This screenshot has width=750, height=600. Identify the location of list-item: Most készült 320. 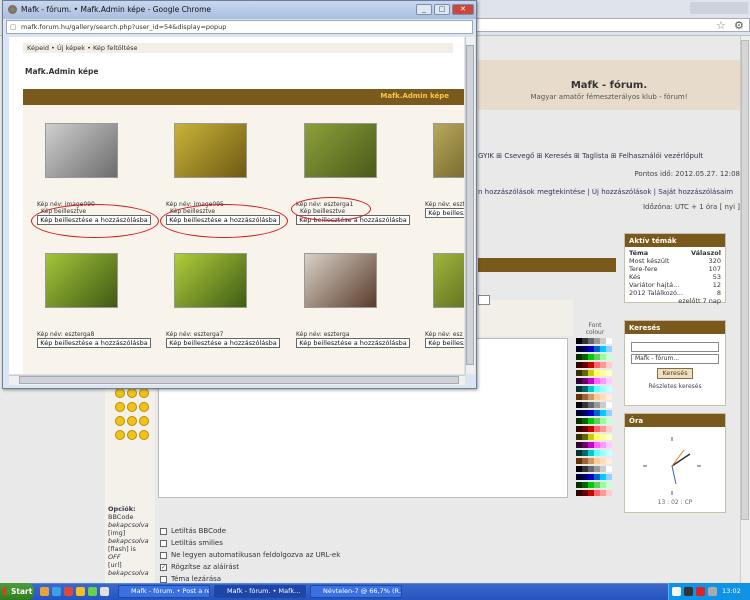
(675, 261).